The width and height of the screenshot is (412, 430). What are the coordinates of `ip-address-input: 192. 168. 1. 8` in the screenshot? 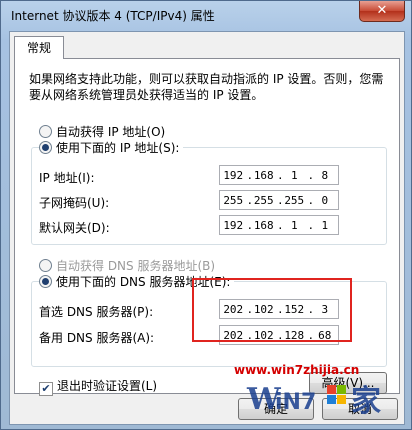 It's located at (279, 175).